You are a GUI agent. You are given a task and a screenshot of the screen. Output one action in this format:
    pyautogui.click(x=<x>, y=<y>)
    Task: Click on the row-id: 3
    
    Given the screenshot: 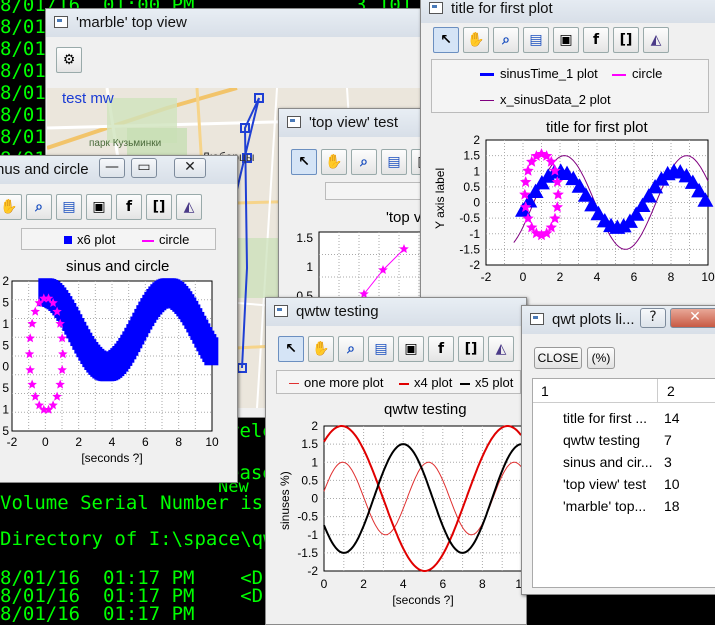 What is the action you would take?
    pyautogui.click(x=668, y=462)
    